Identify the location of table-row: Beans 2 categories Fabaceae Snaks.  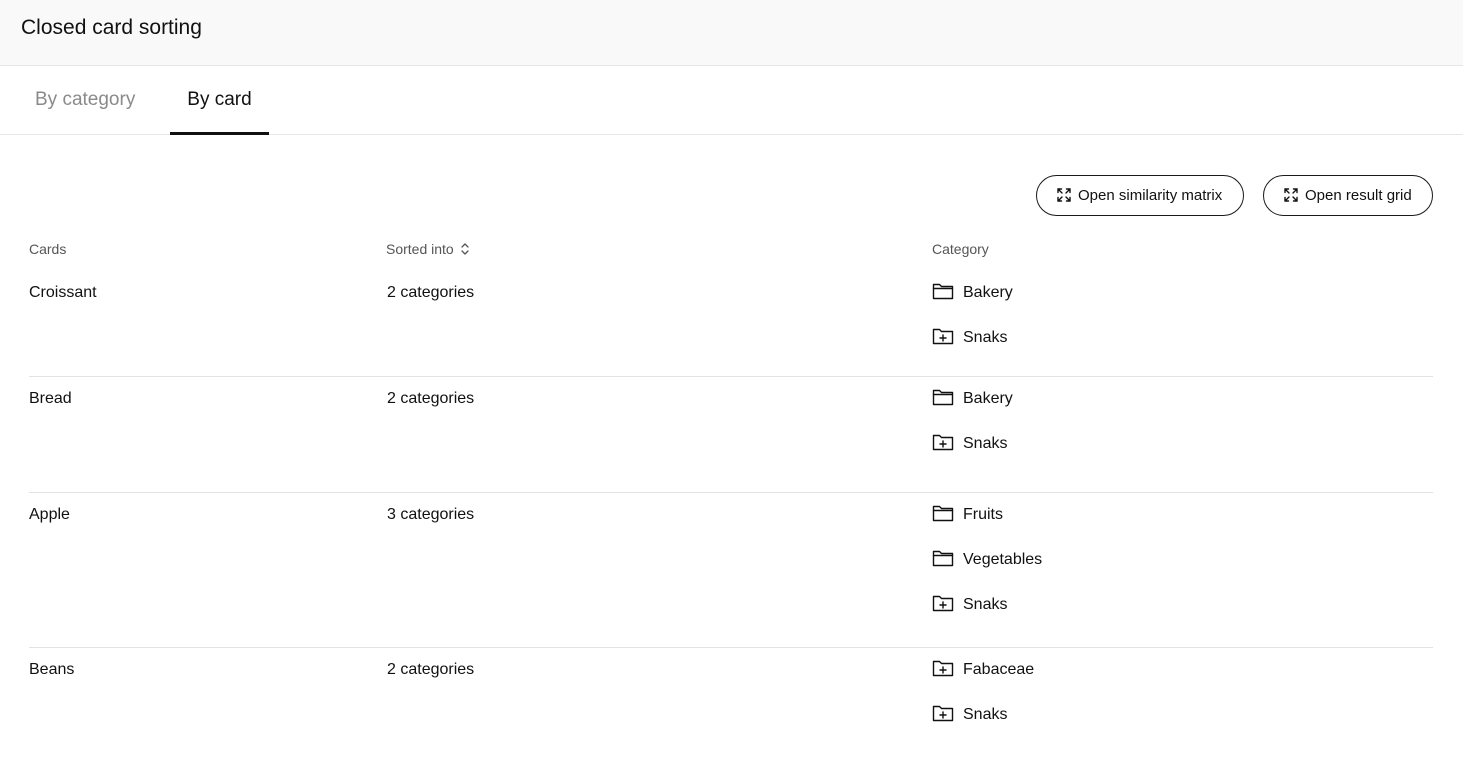
(731, 708).